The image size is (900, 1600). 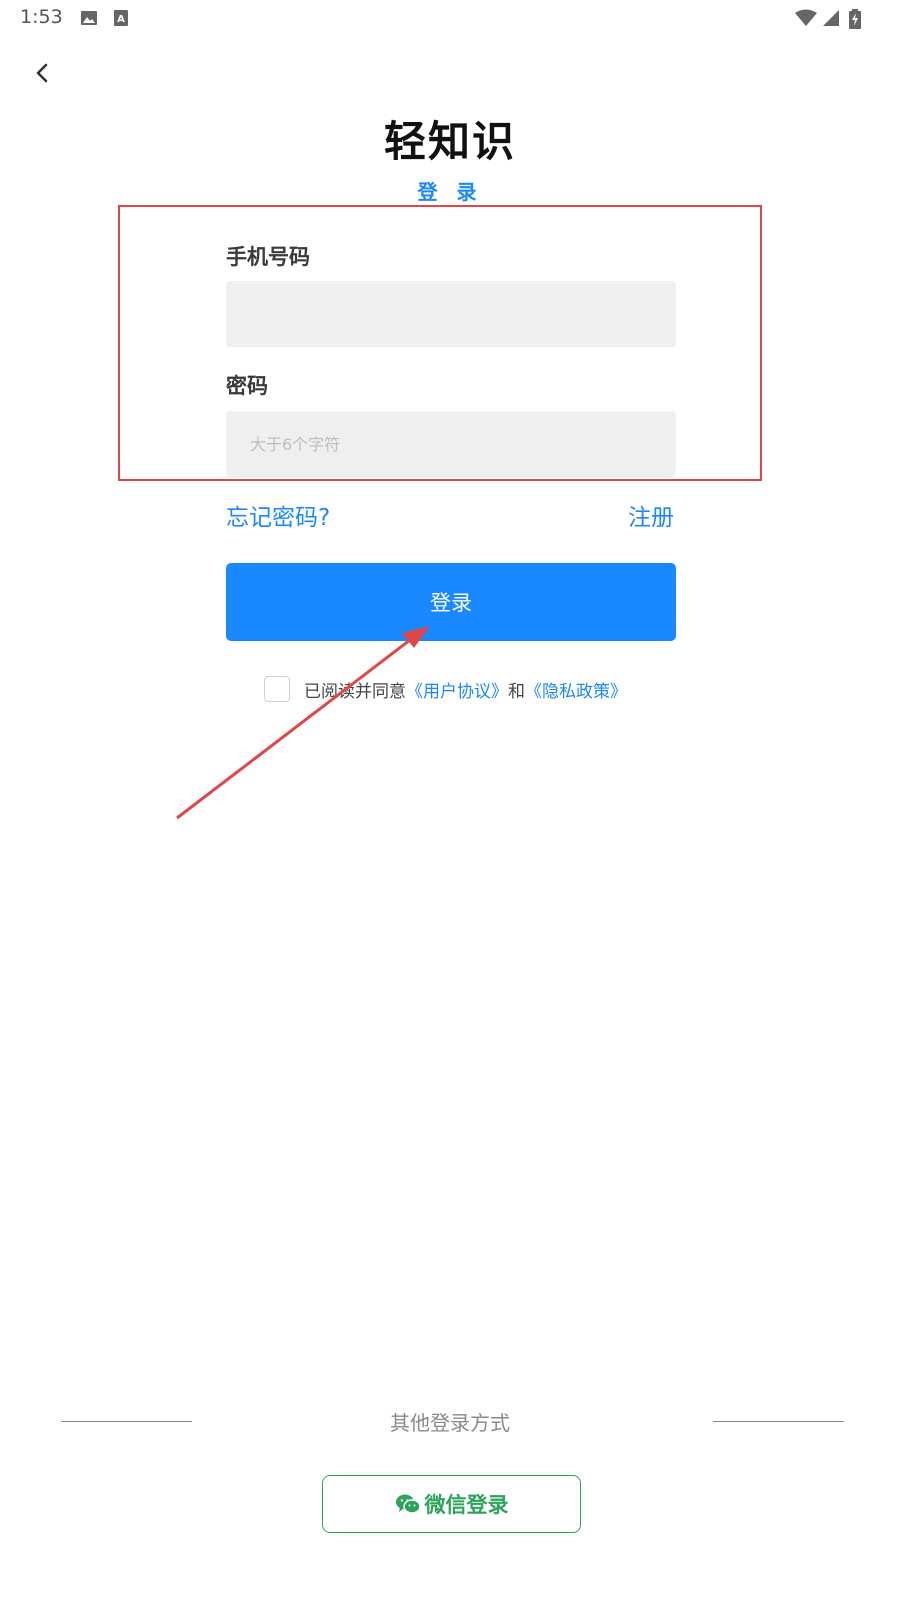 What do you see at coordinates (451, 602) in the screenshot?
I see `login-button: 登录` at bounding box center [451, 602].